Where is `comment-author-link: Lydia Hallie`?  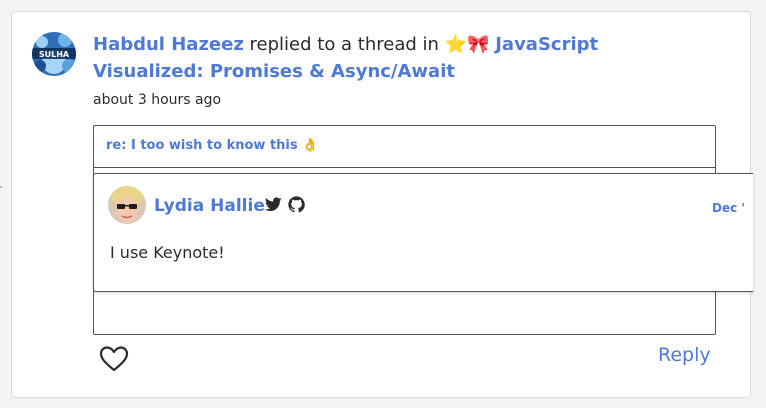
comment-author-link: Lydia Hallie is located at coordinates (209, 206).